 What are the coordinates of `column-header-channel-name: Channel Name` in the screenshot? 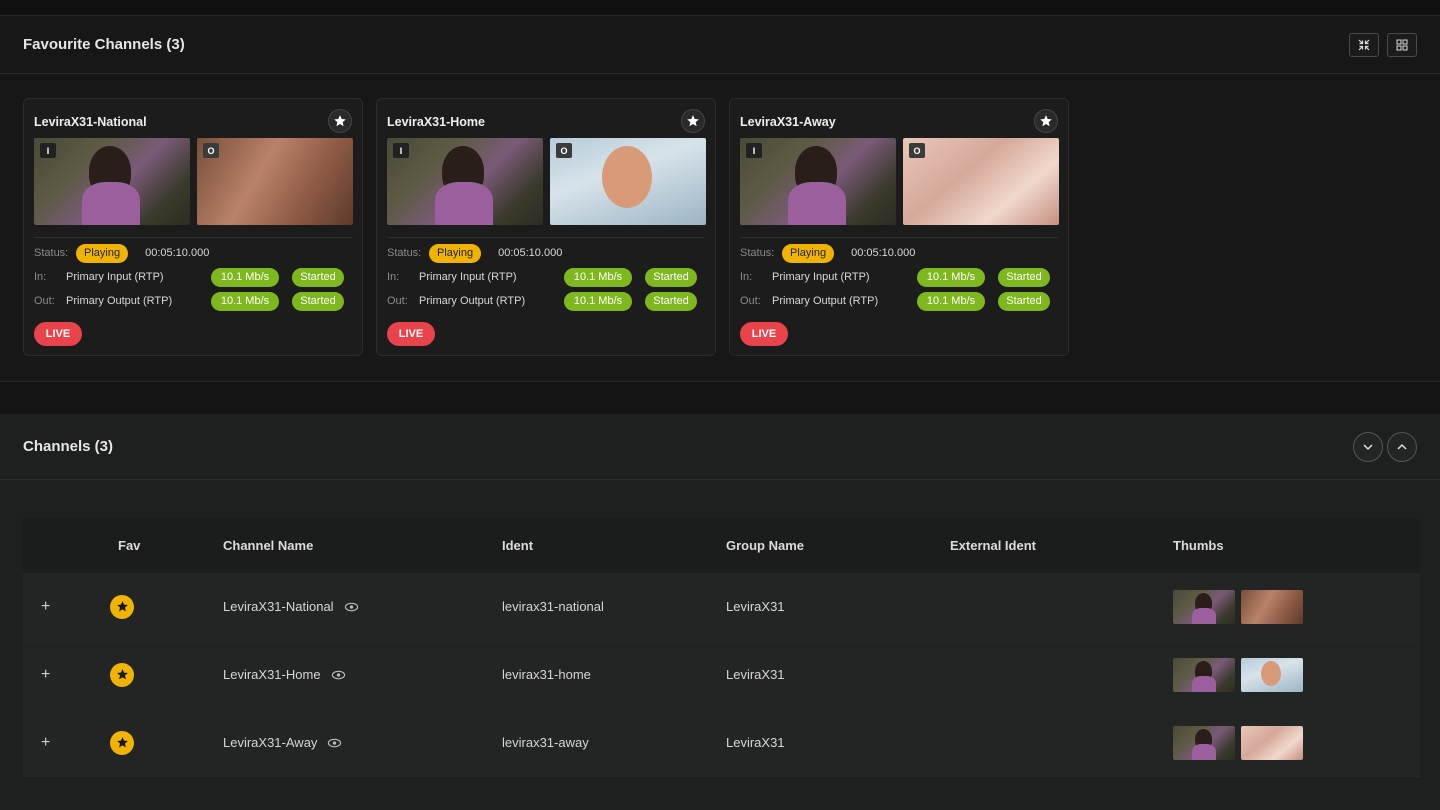 It's located at (268, 545).